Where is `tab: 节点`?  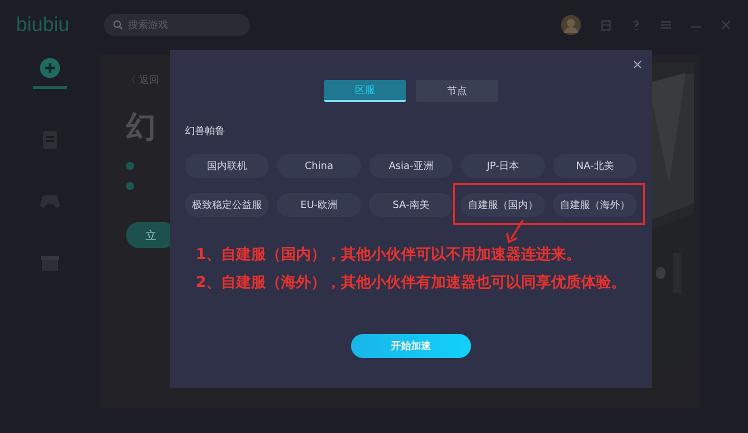 tab: 节点 is located at coordinates (457, 91).